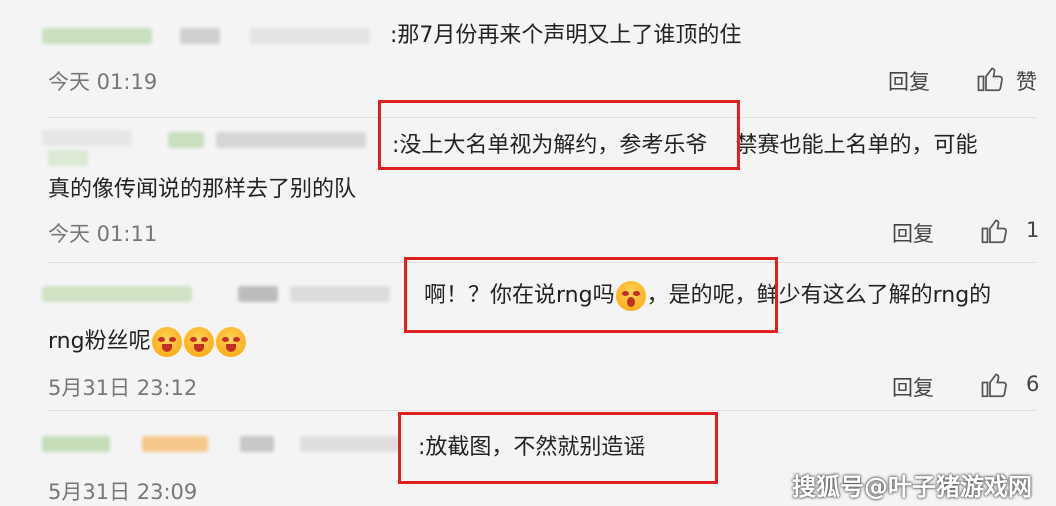  Describe the element at coordinates (103, 82) in the screenshot. I see `comment-time: 今天 01:19` at that location.